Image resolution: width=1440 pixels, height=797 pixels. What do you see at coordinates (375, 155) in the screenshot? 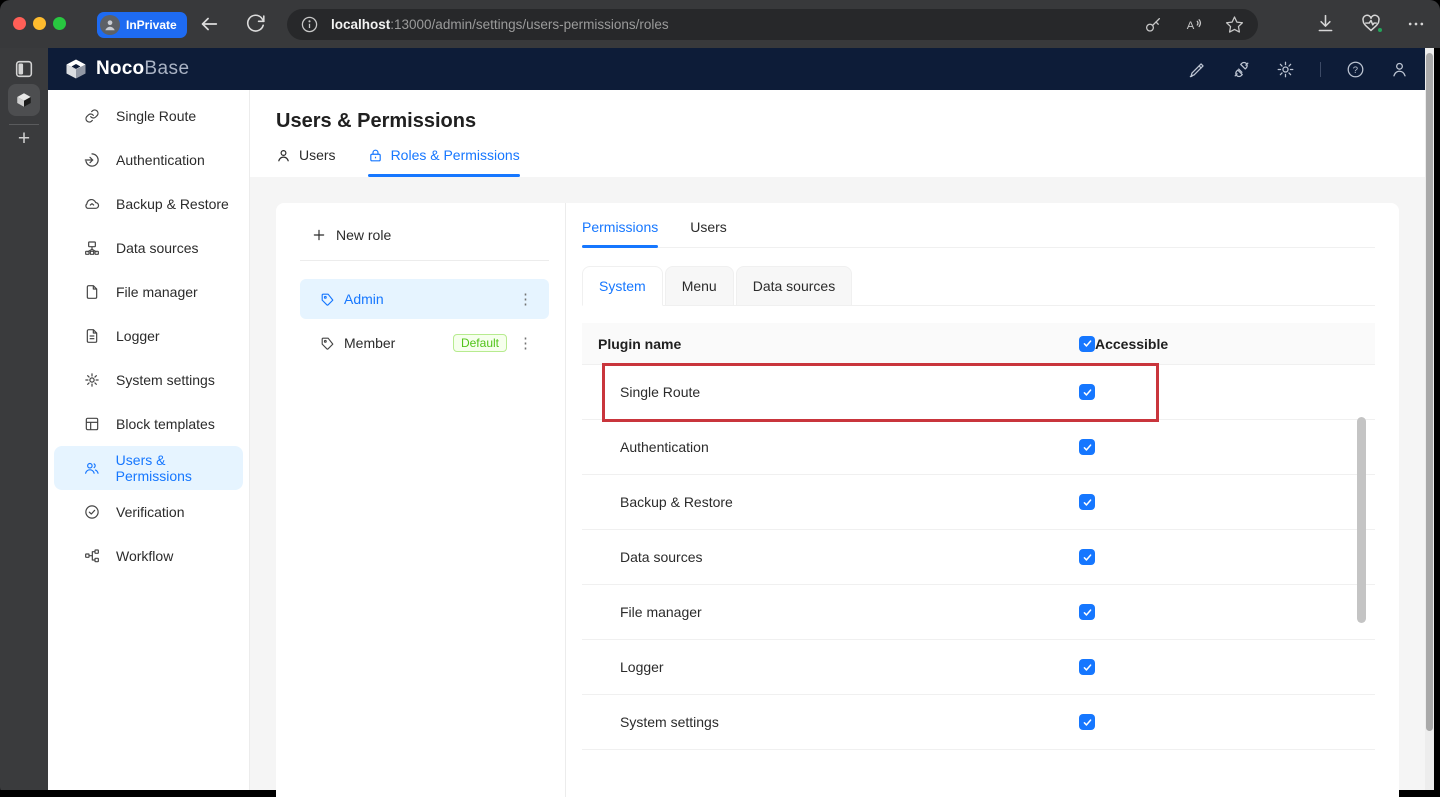
I see `lock-icon` at bounding box center [375, 155].